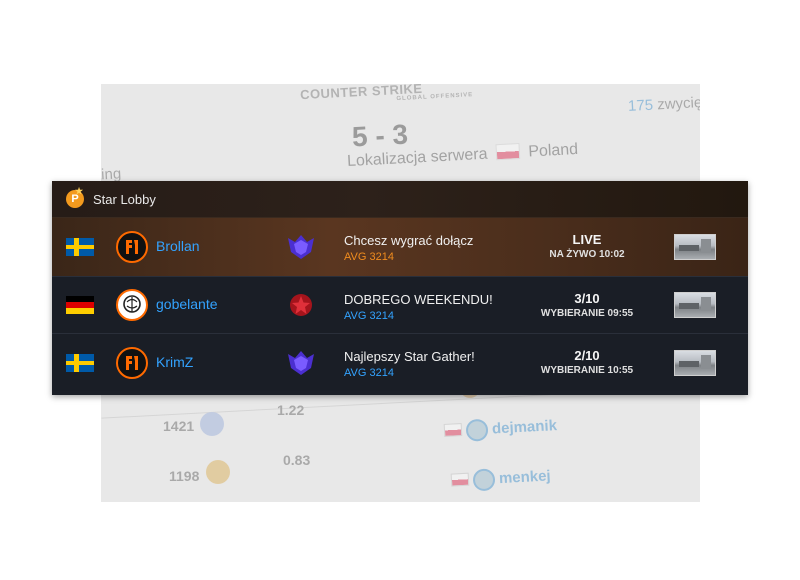  I want to click on status-main: LIVE, so click(587, 239).